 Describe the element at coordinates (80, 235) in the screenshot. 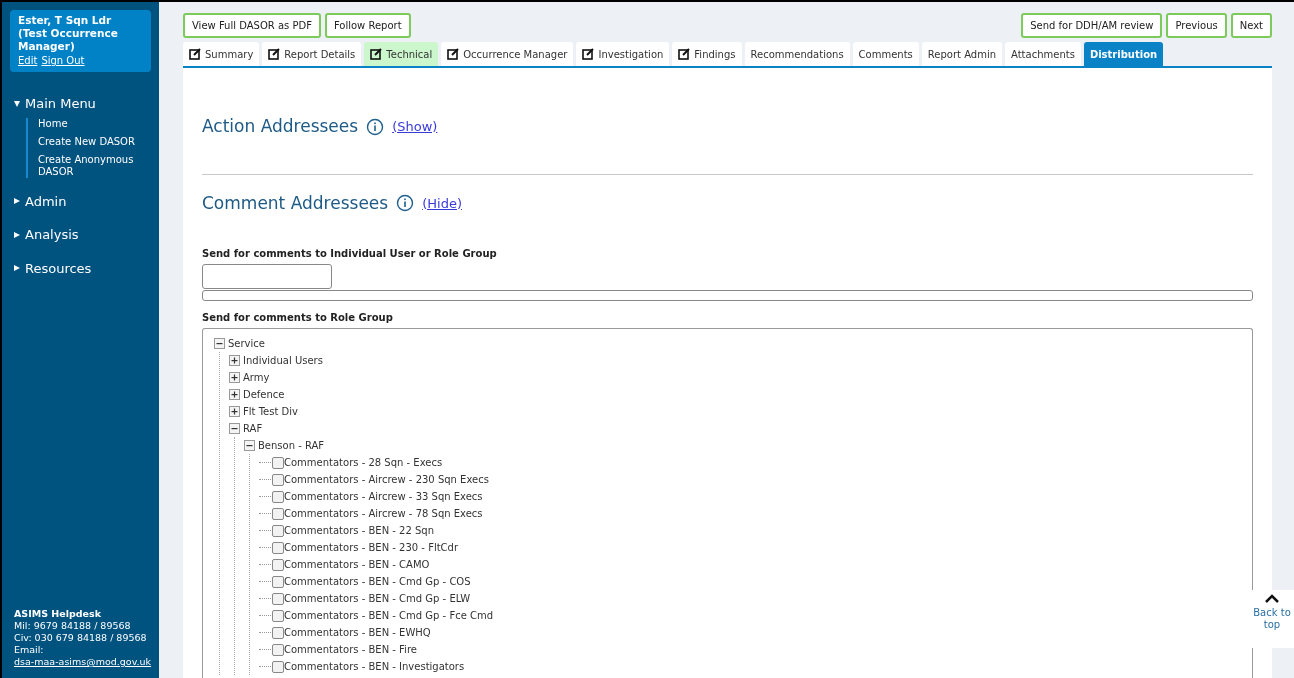

I see `menu-heading: Analysis` at that location.